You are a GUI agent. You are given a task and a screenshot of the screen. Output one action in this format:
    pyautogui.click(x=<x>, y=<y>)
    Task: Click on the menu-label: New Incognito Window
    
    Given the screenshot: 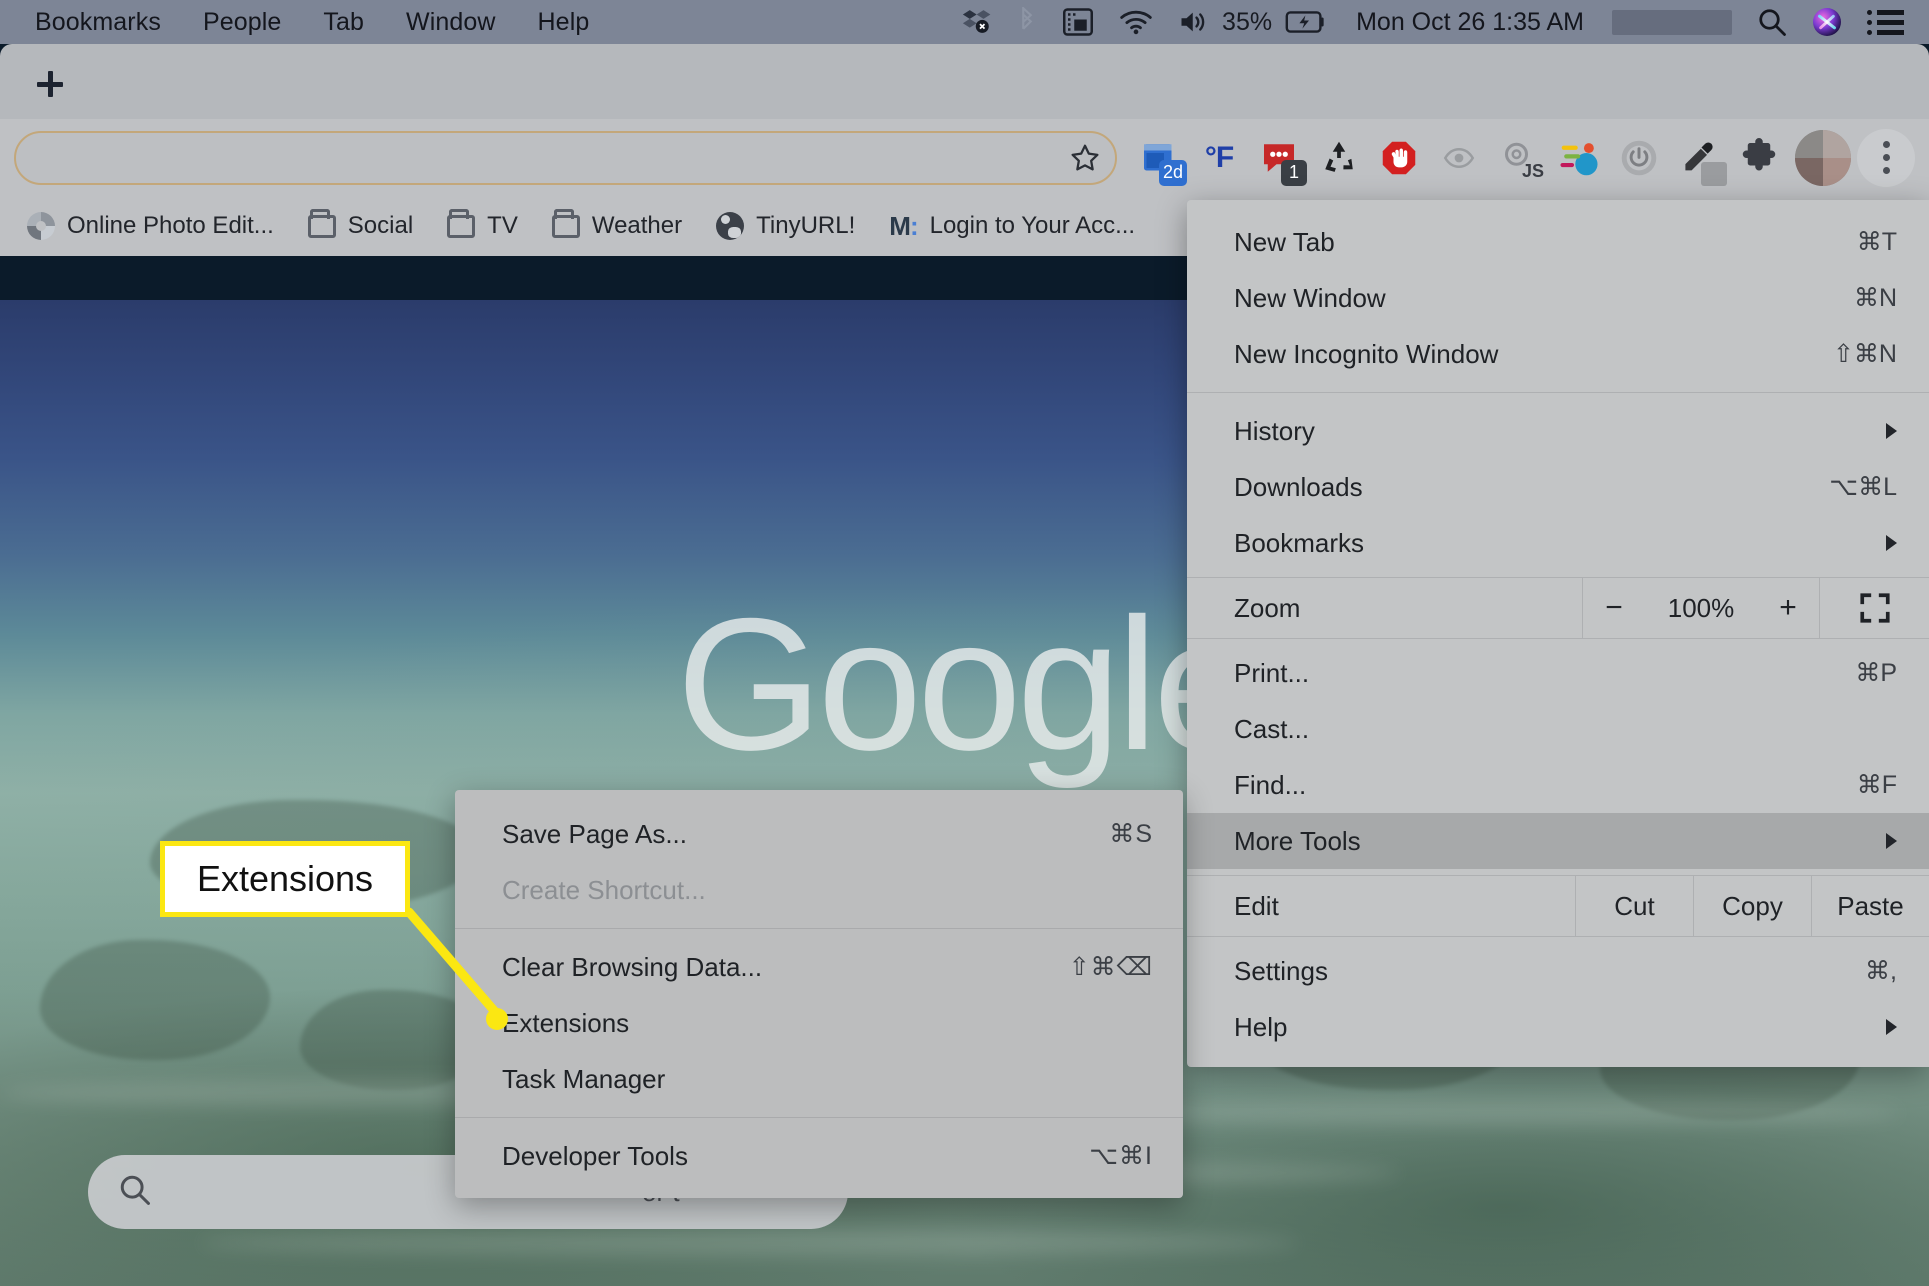 What is the action you would take?
    pyautogui.click(x=1366, y=353)
    